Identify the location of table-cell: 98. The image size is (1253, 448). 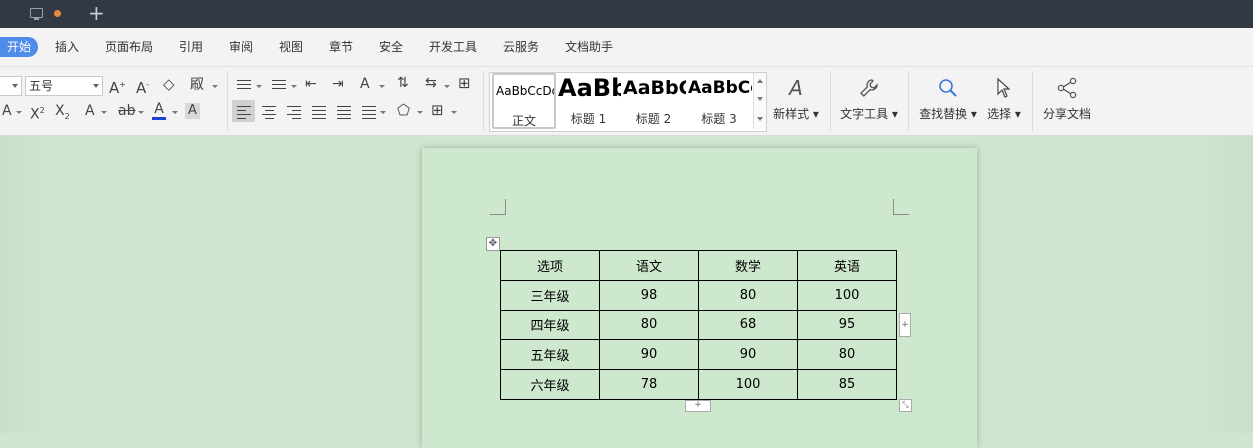
(649, 295).